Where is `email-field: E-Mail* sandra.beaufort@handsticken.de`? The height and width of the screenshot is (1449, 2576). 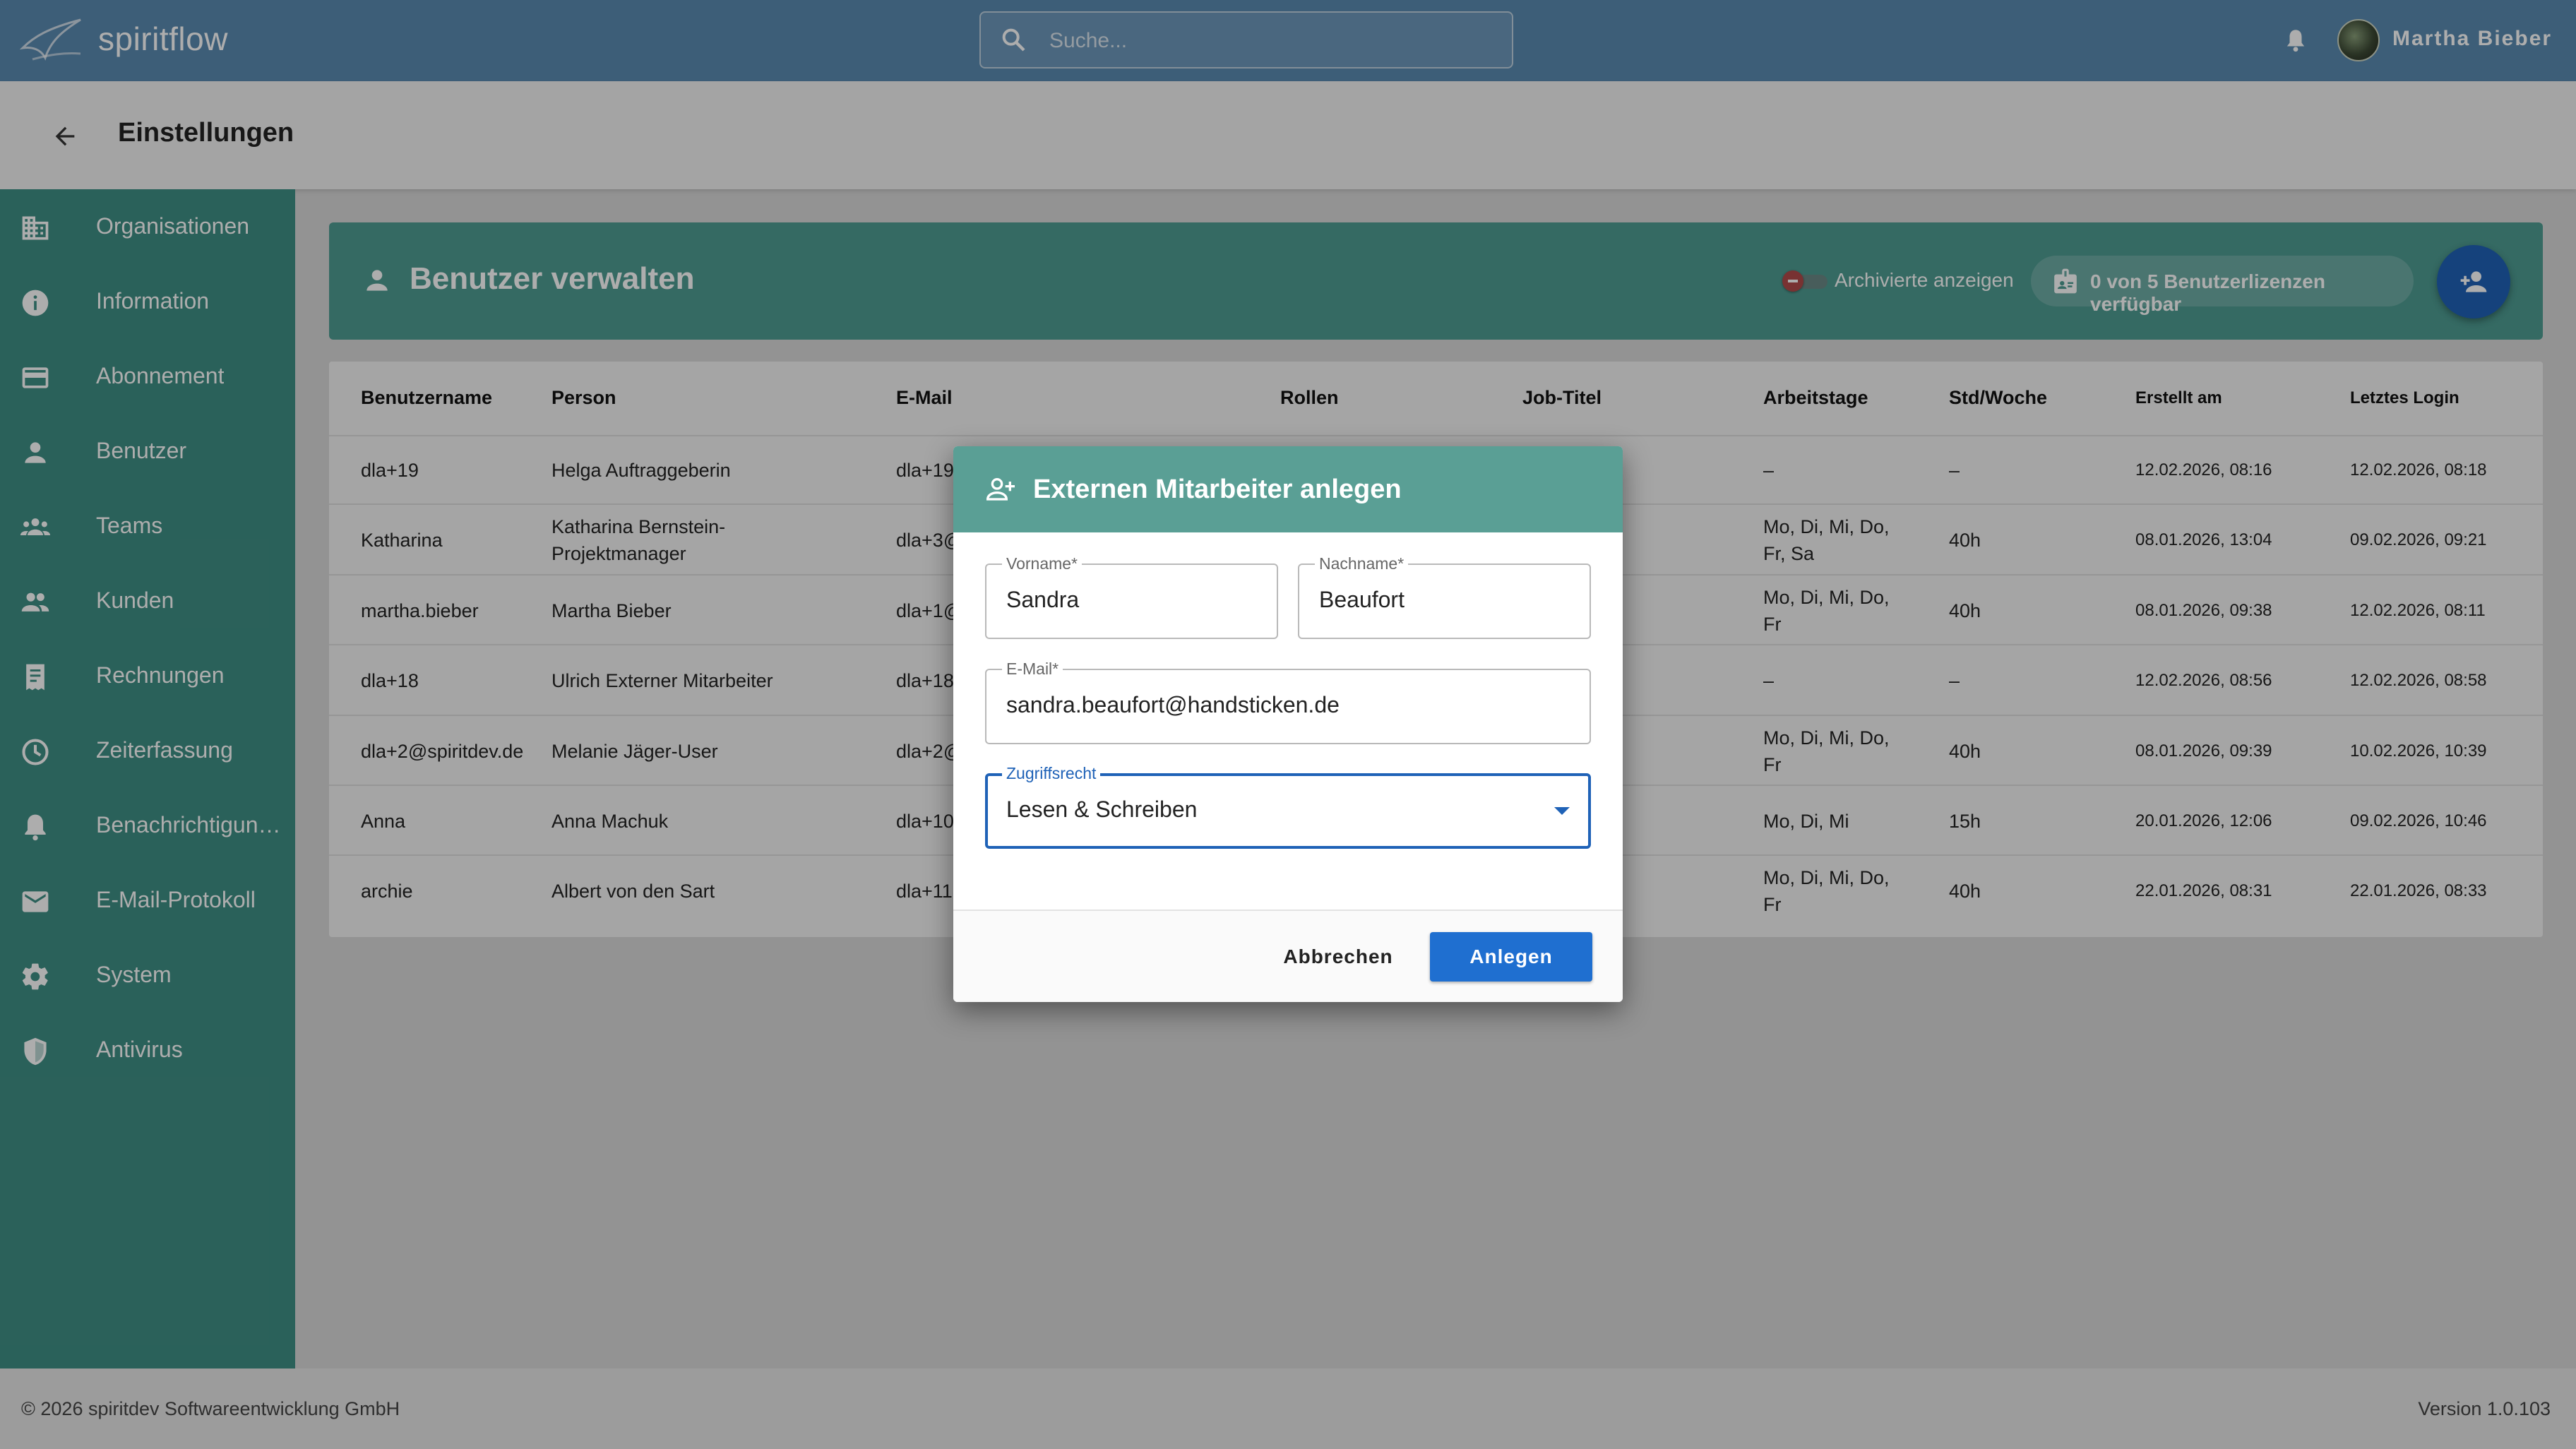 email-field: E-Mail* sandra.beaufort@handsticken.de is located at coordinates (1288, 701).